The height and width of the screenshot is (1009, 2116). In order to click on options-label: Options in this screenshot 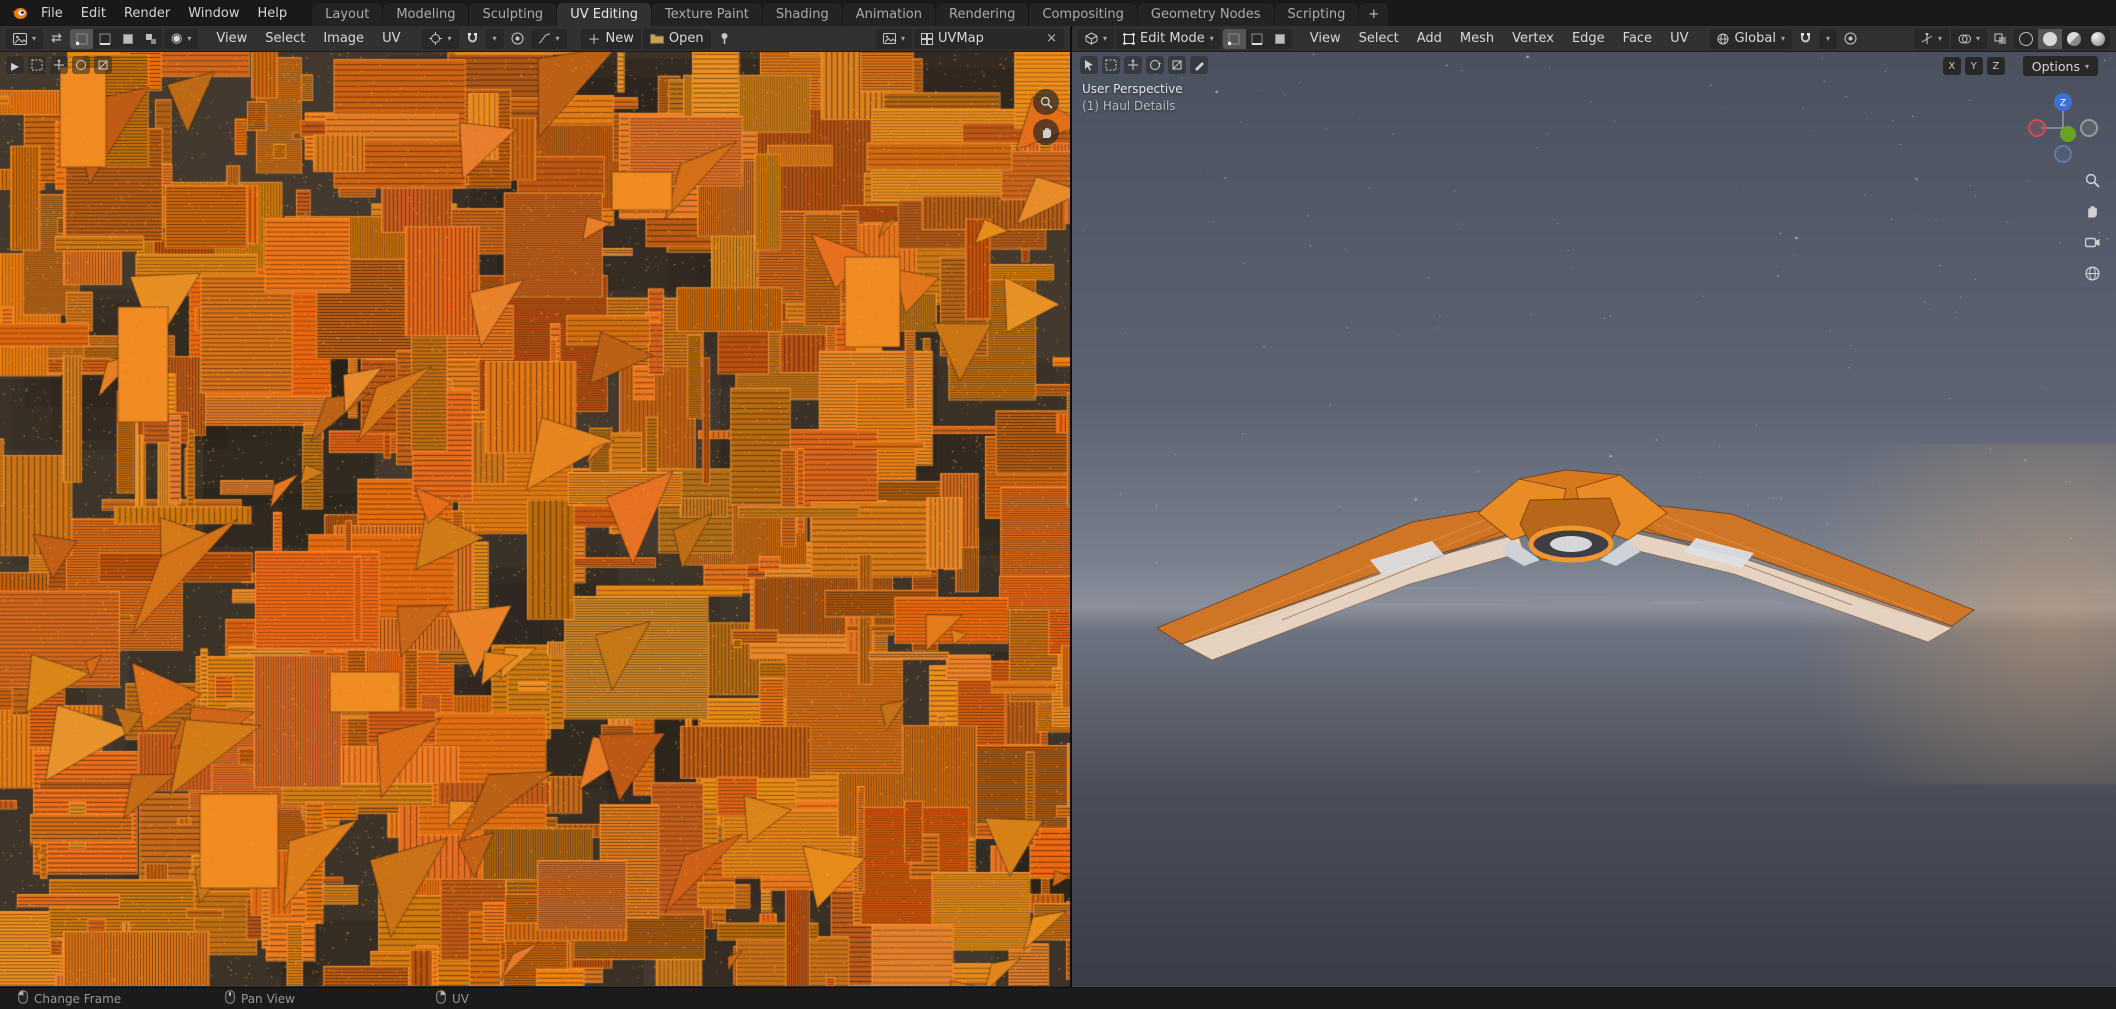, I will do `click(2055, 66)`.